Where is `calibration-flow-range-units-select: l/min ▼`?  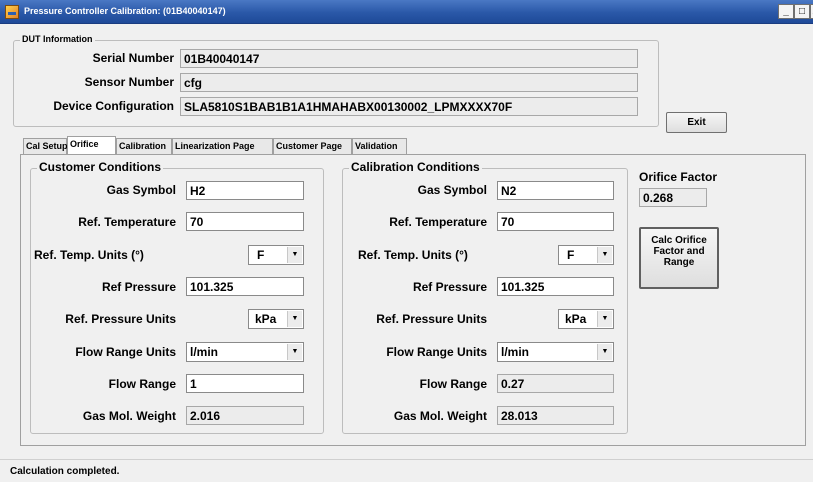 calibration-flow-range-units-select: l/min ▼ is located at coordinates (555, 352).